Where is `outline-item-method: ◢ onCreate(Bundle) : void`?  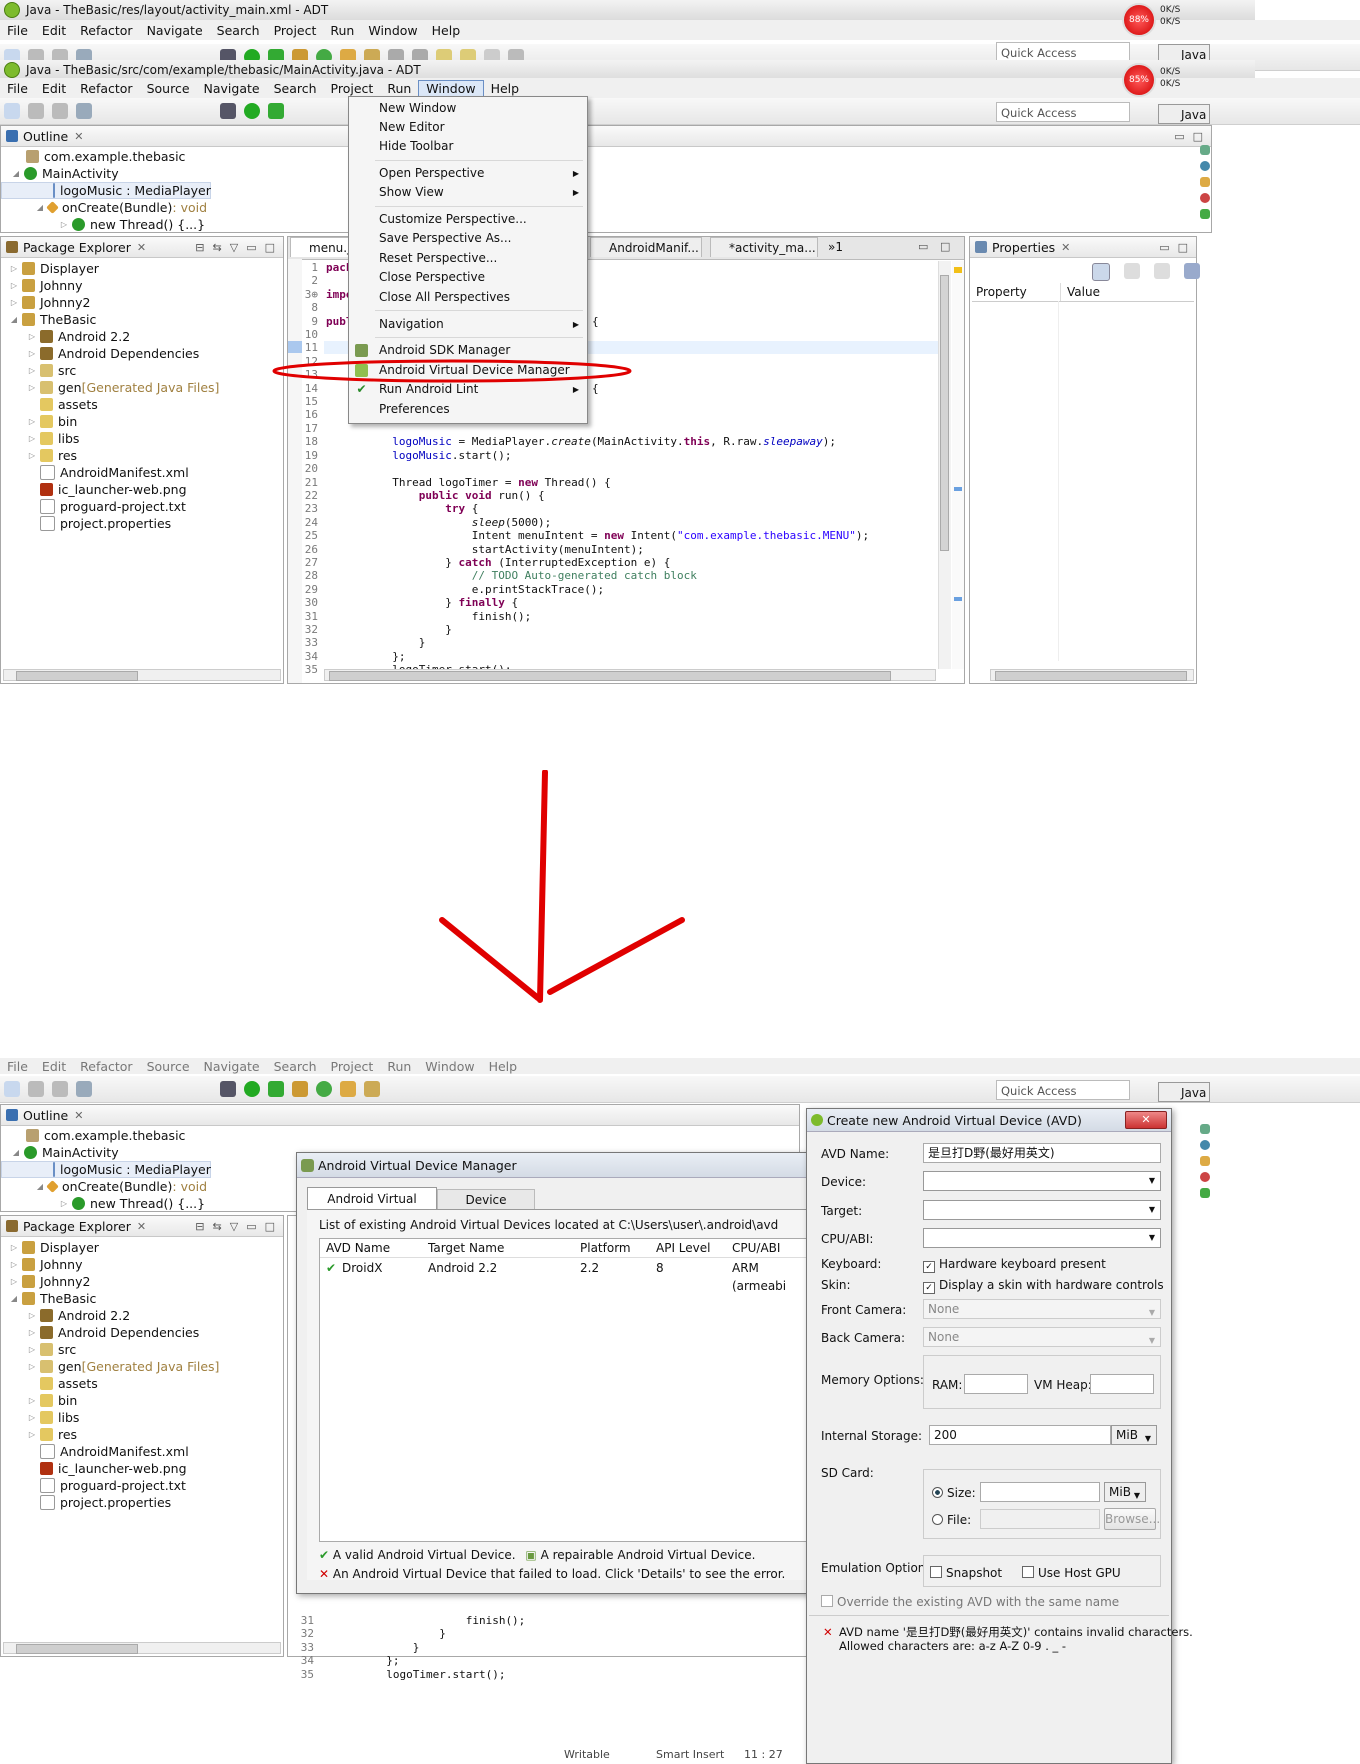 outline-item-method: ◢ onCreate(Bundle) : void is located at coordinates (606, 207).